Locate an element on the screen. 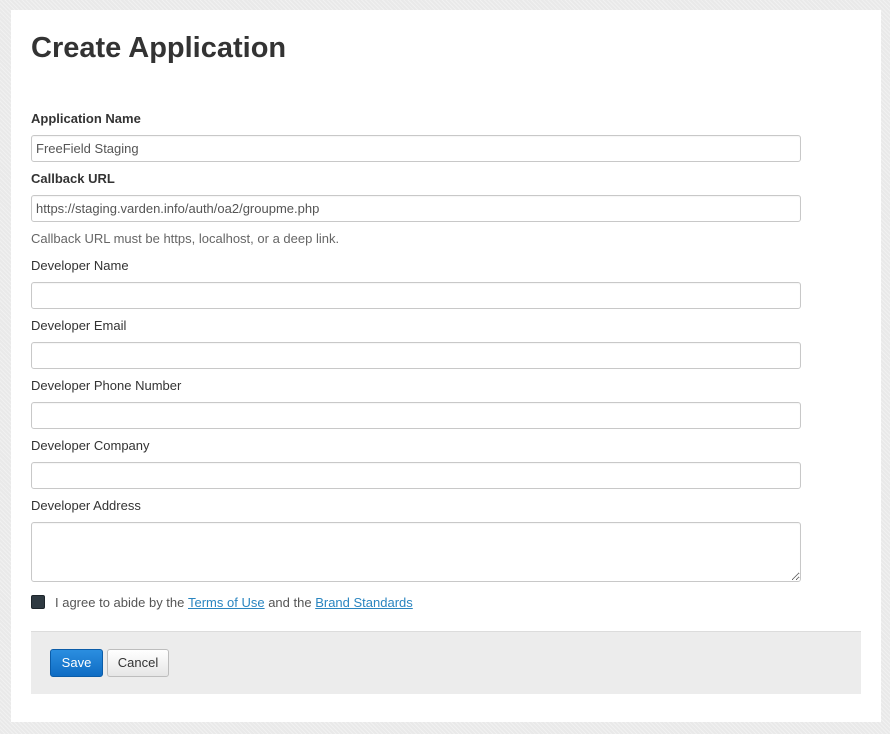 This screenshot has width=890, height=734. agree-text-before: I agree to abide by the is located at coordinates (120, 602).